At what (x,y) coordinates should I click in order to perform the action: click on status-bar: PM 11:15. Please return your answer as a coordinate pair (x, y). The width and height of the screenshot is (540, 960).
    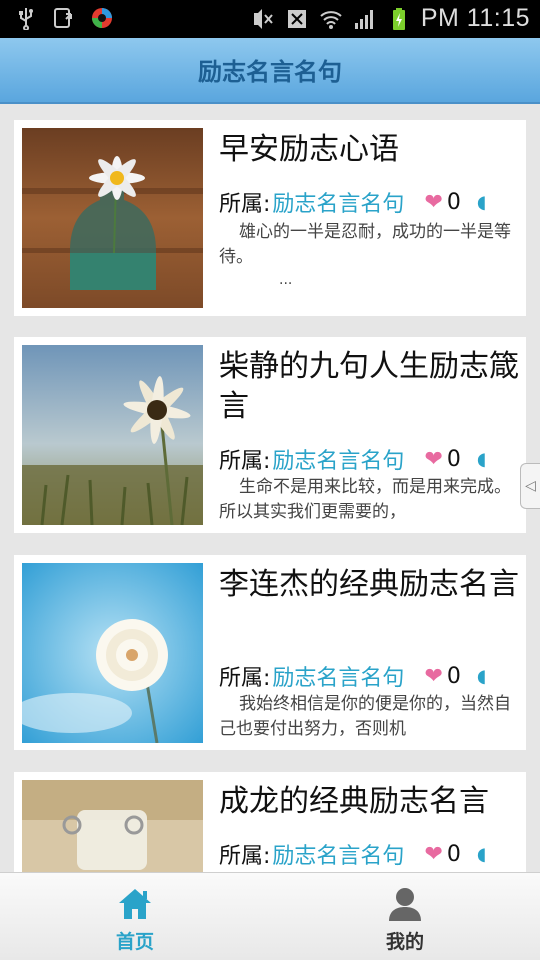
    Looking at the image, I should click on (270, 19).